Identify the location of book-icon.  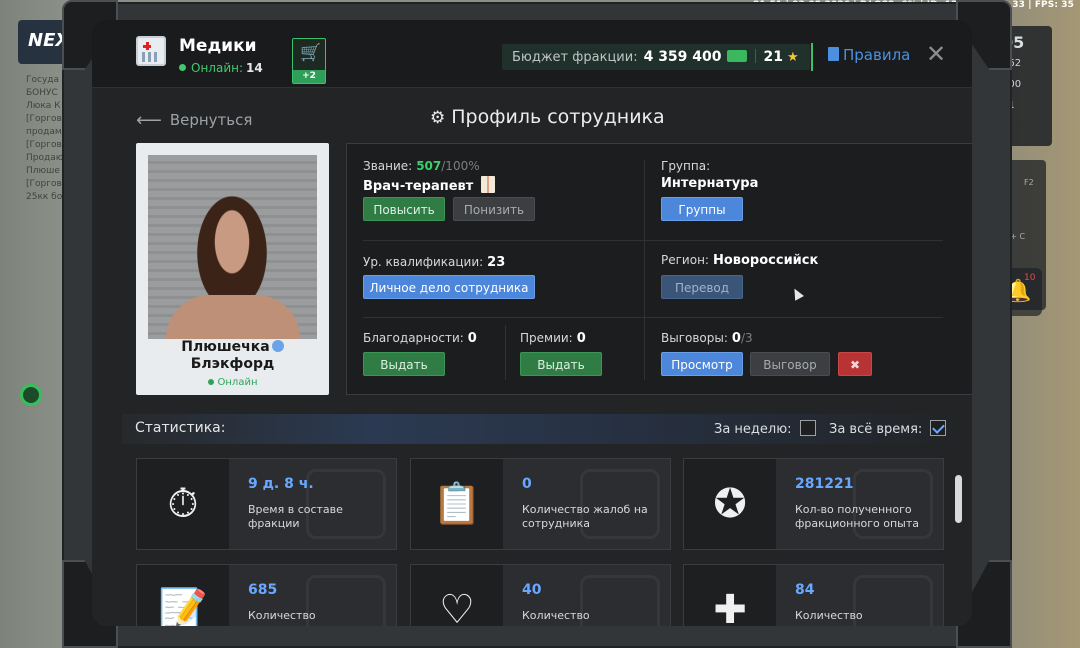
(488, 184).